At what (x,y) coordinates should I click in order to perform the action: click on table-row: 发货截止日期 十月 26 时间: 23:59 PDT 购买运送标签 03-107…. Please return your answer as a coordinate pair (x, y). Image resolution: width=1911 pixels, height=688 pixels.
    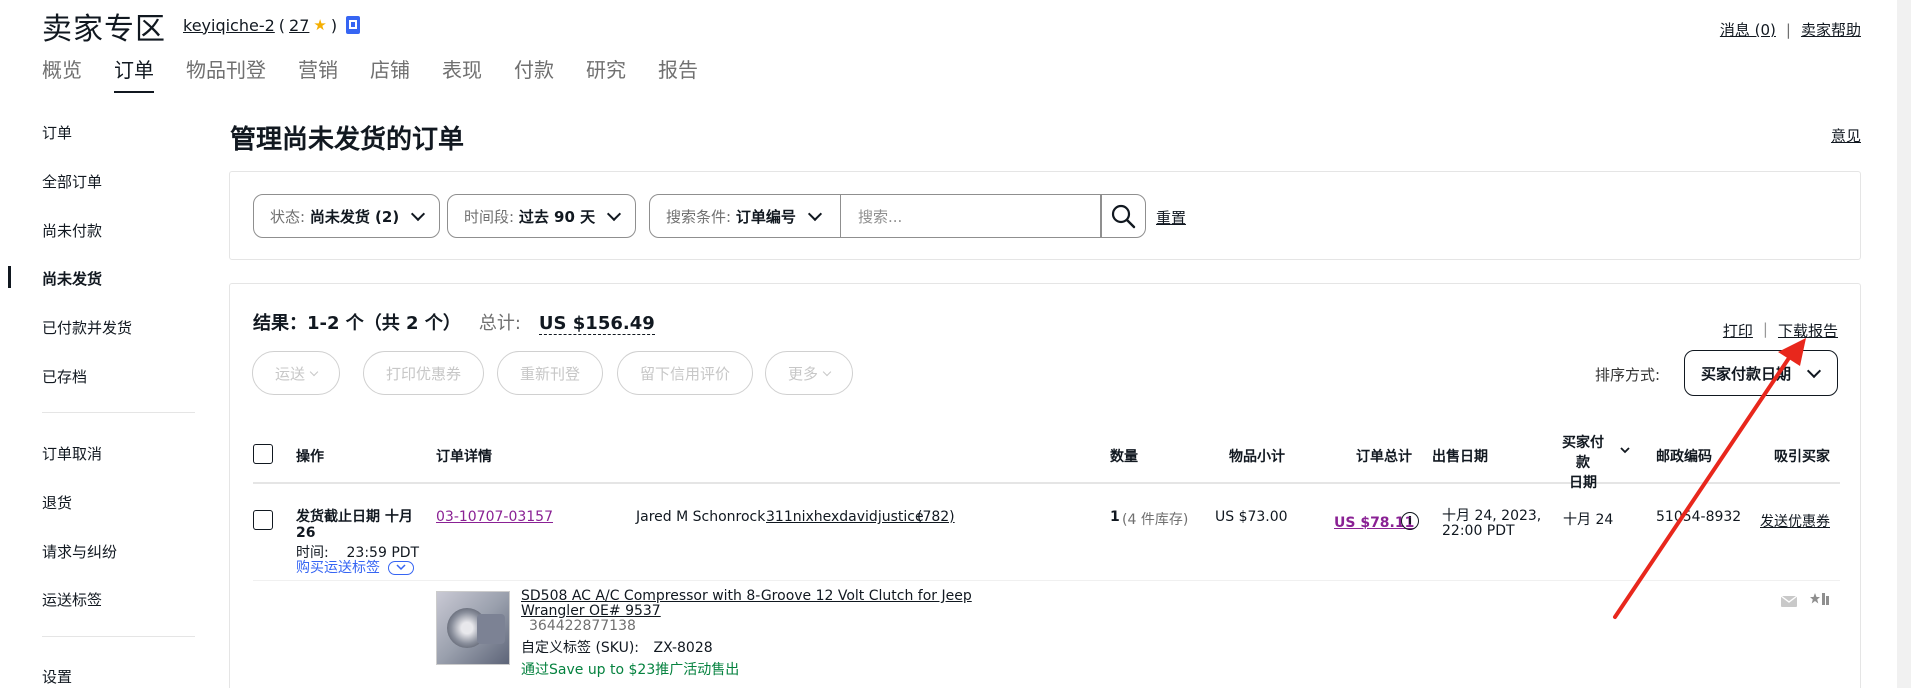
    Looking at the image, I should click on (1046, 533).